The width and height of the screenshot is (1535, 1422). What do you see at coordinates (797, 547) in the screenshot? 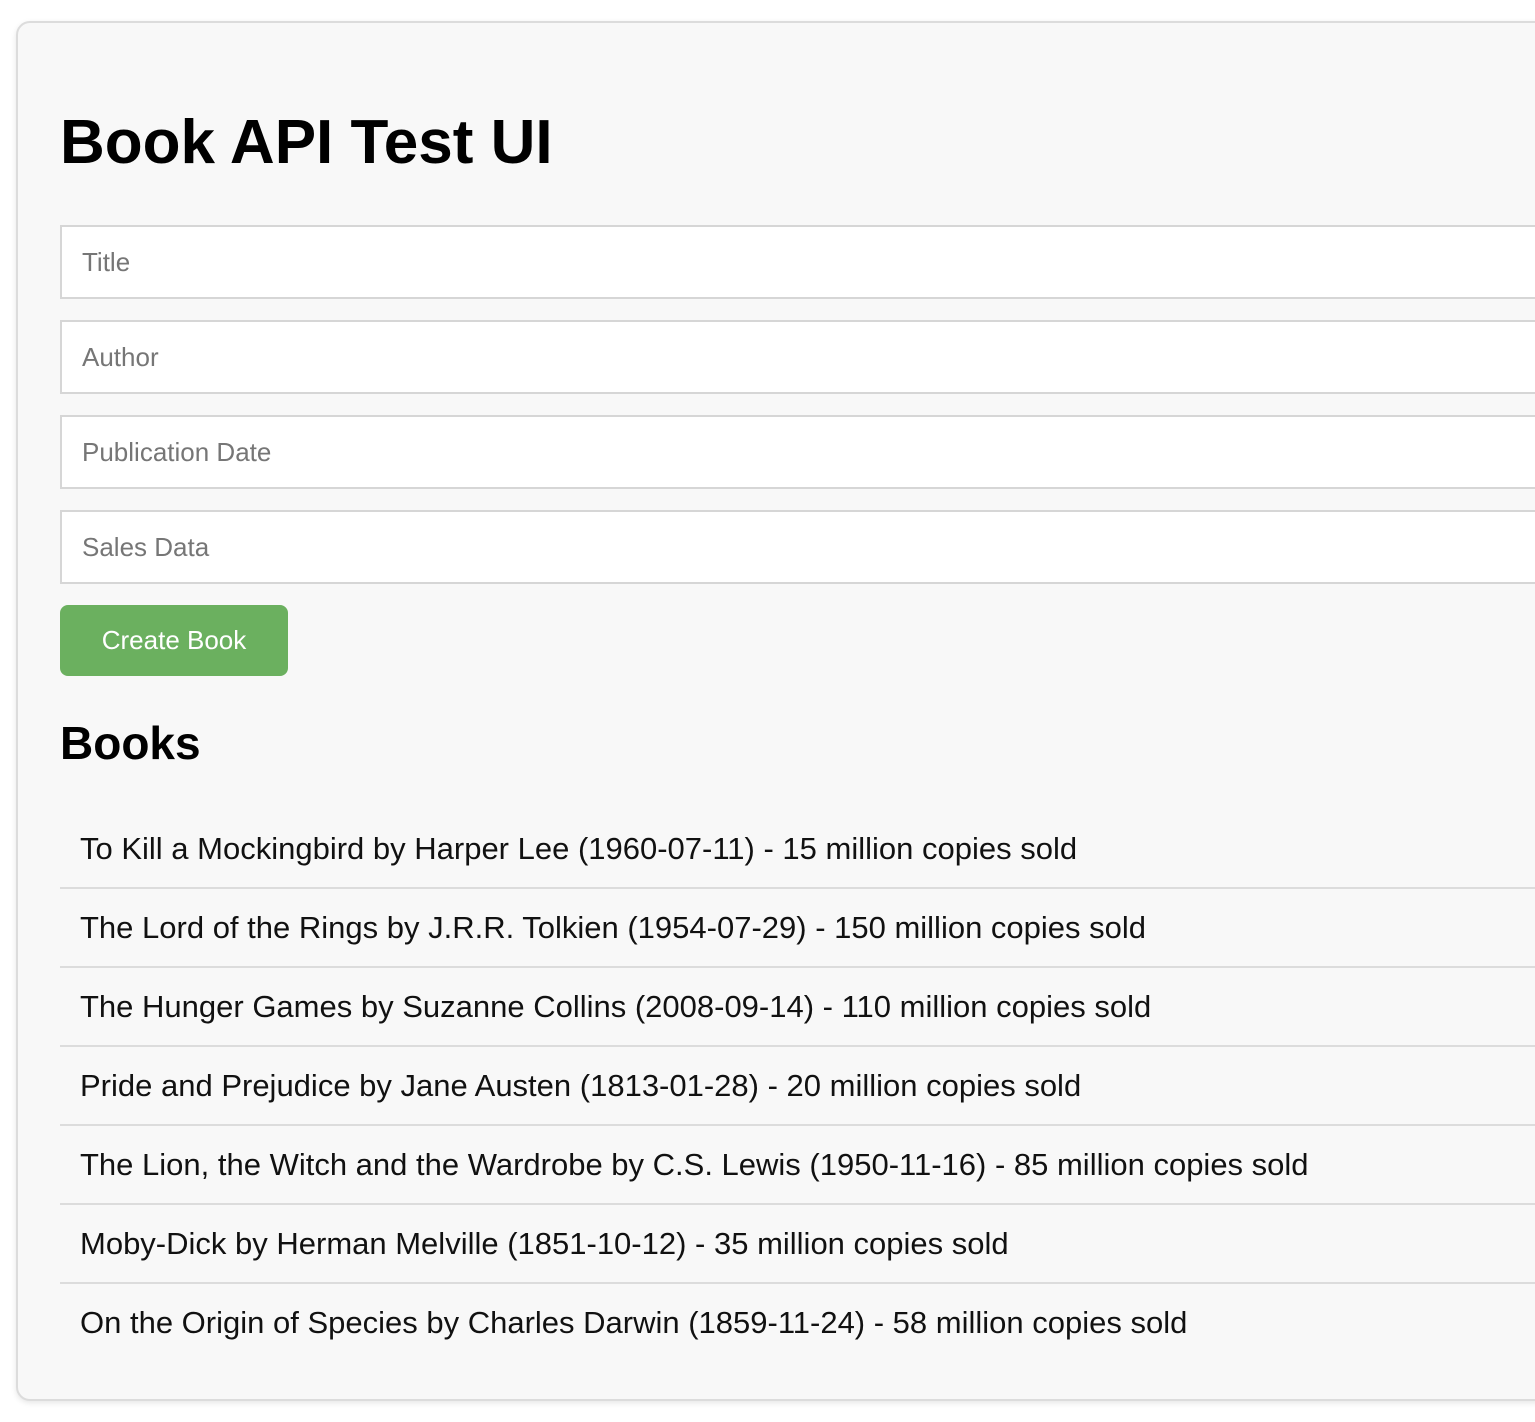
I see `sales-data-input` at bounding box center [797, 547].